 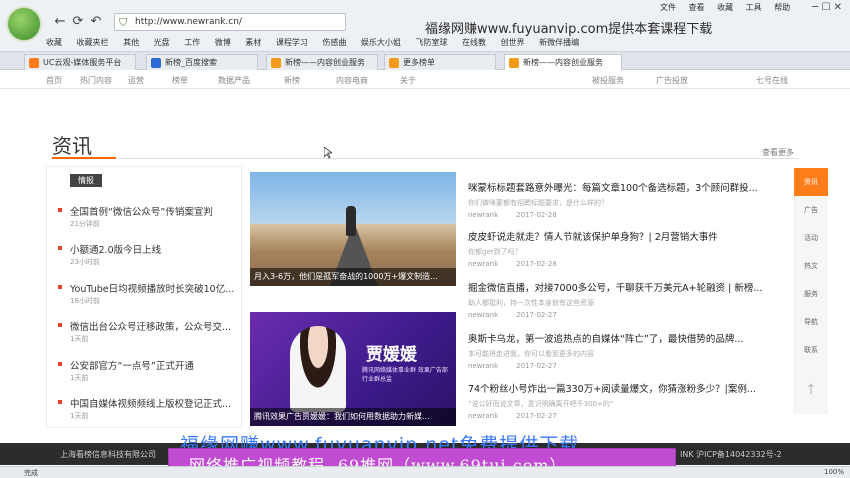 I want to click on tab-newrank-active: 新榜——内容创业服务, so click(x=563, y=62).